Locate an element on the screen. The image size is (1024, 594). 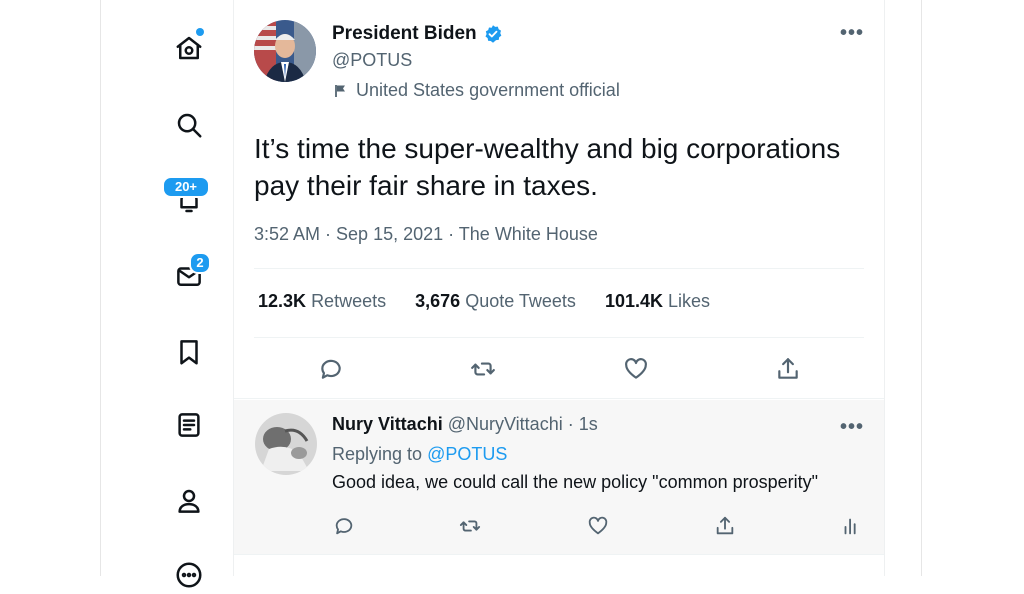
sidebar-item-bookmarks is located at coordinates (189, 352).